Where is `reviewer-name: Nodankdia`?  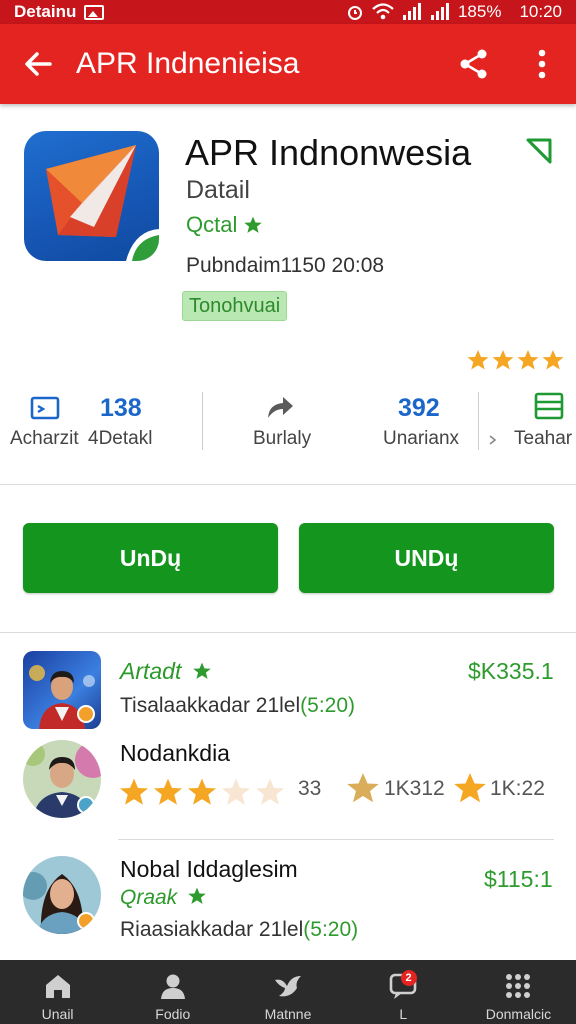
reviewer-name: Nodankdia is located at coordinates (175, 753).